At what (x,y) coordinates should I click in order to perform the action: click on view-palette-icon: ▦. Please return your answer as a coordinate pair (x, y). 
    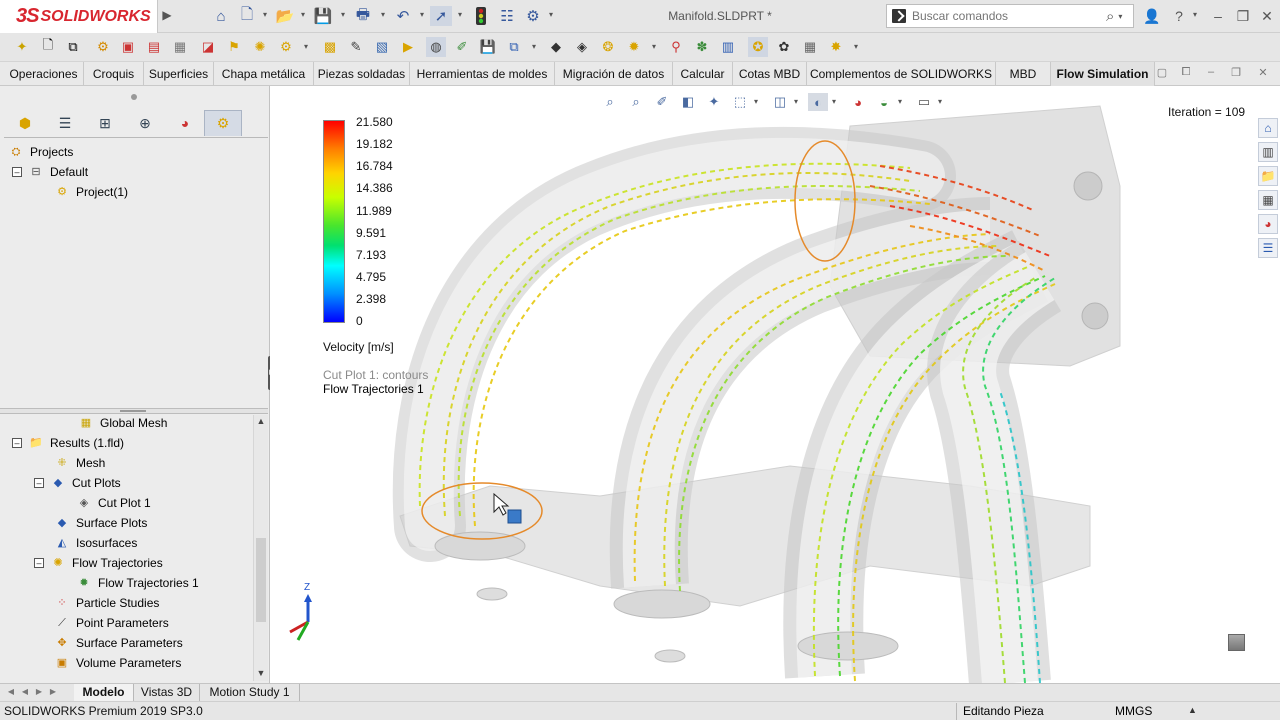
    Looking at the image, I should click on (1268, 200).